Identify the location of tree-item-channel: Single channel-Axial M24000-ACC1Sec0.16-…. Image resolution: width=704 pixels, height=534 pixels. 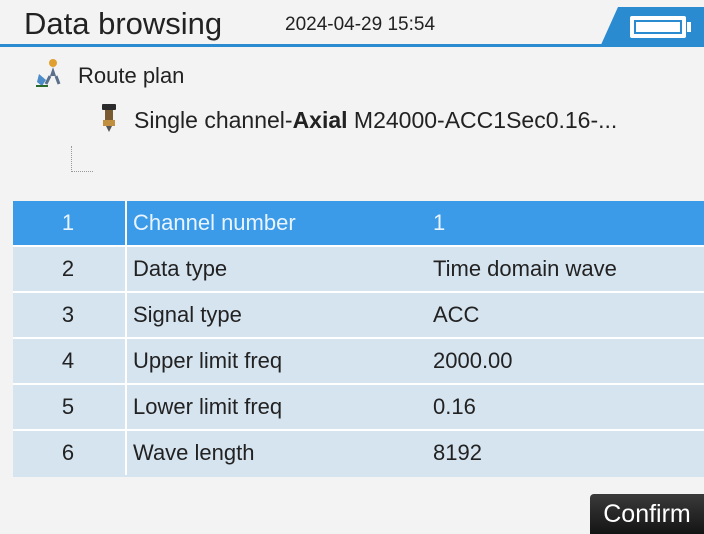
(357, 119).